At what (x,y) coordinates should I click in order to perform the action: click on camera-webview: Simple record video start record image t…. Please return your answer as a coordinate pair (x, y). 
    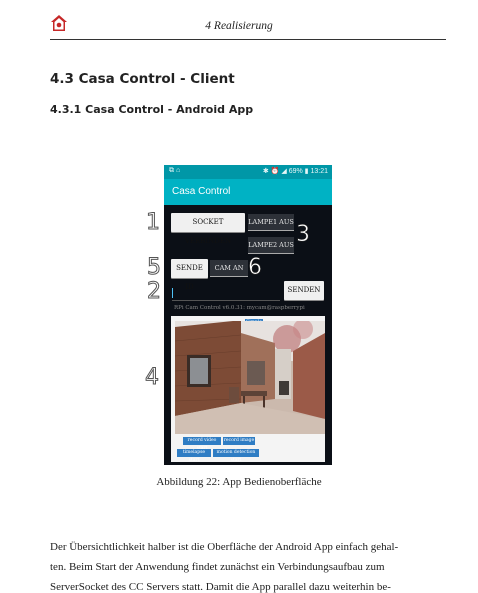
    Looking at the image, I should click on (248, 389).